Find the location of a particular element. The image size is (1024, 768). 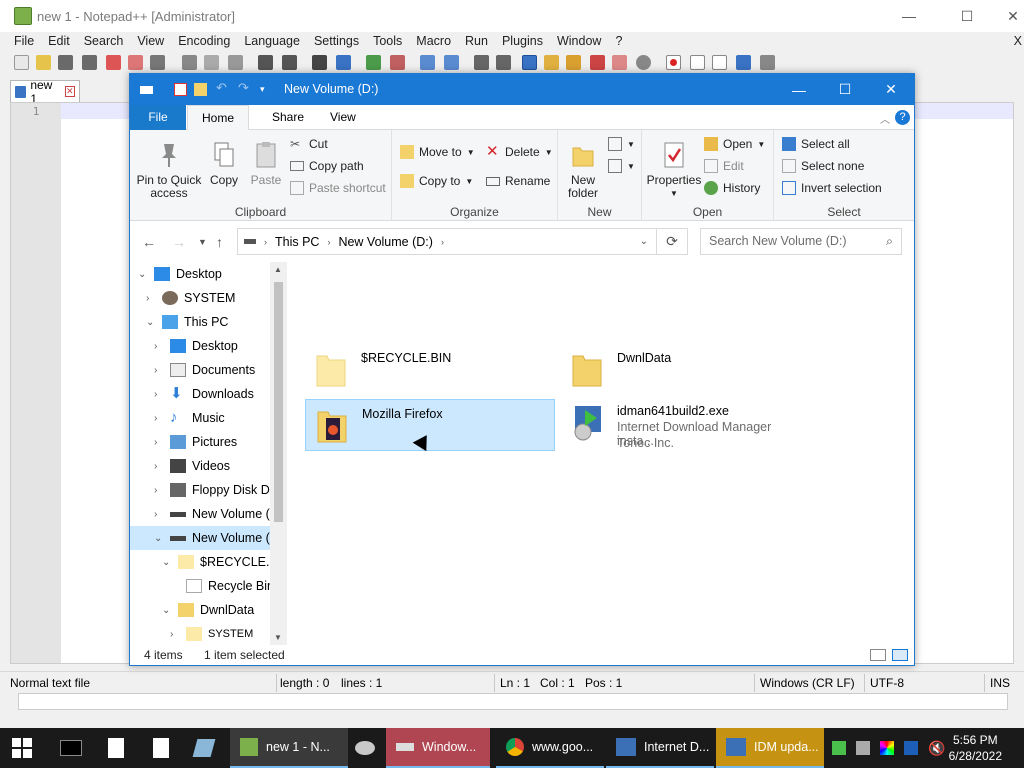

print-icon is located at coordinates (157, 62).